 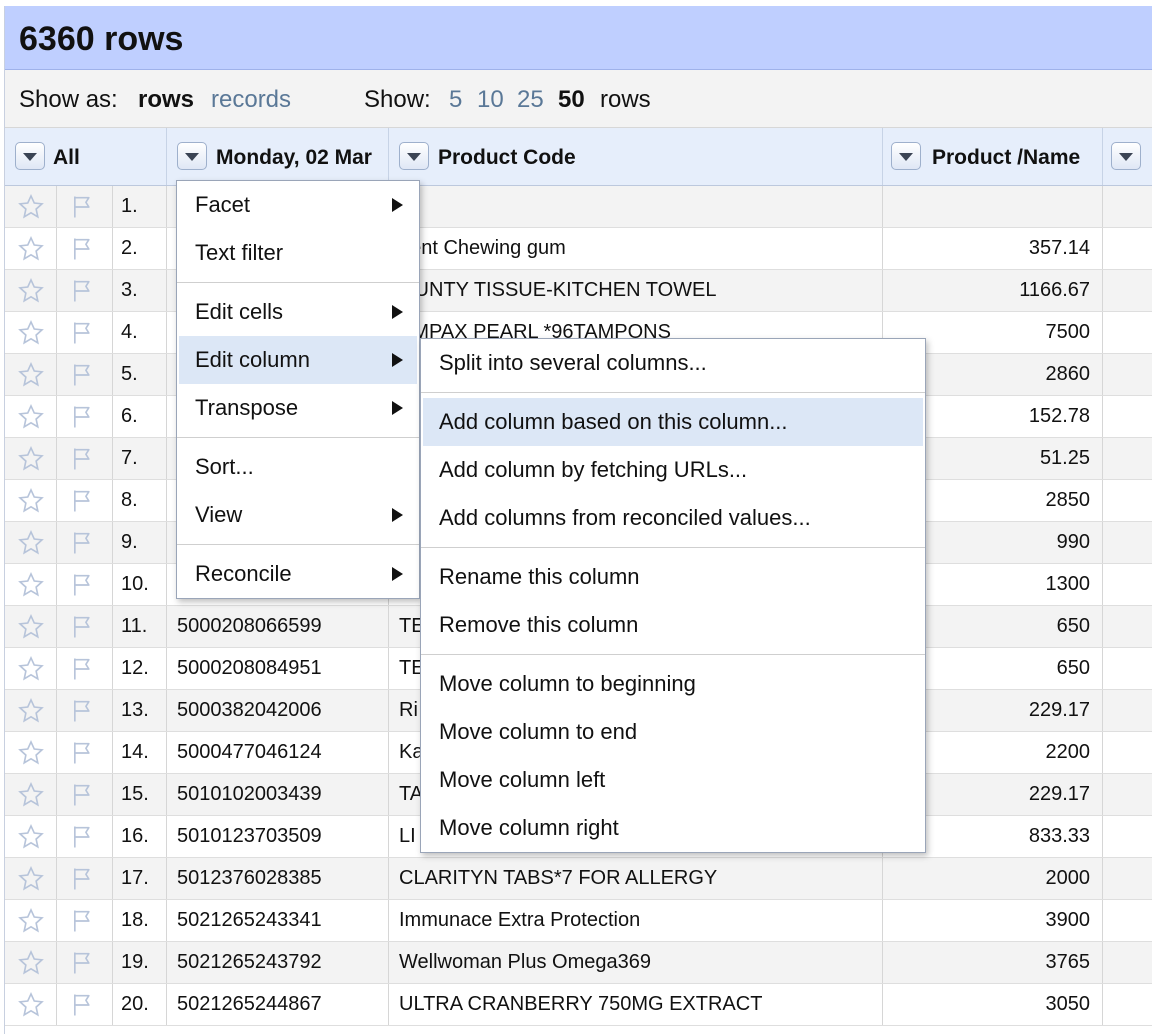 What do you see at coordinates (166, 100) in the screenshot?
I see `show-as-rows: rows` at bounding box center [166, 100].